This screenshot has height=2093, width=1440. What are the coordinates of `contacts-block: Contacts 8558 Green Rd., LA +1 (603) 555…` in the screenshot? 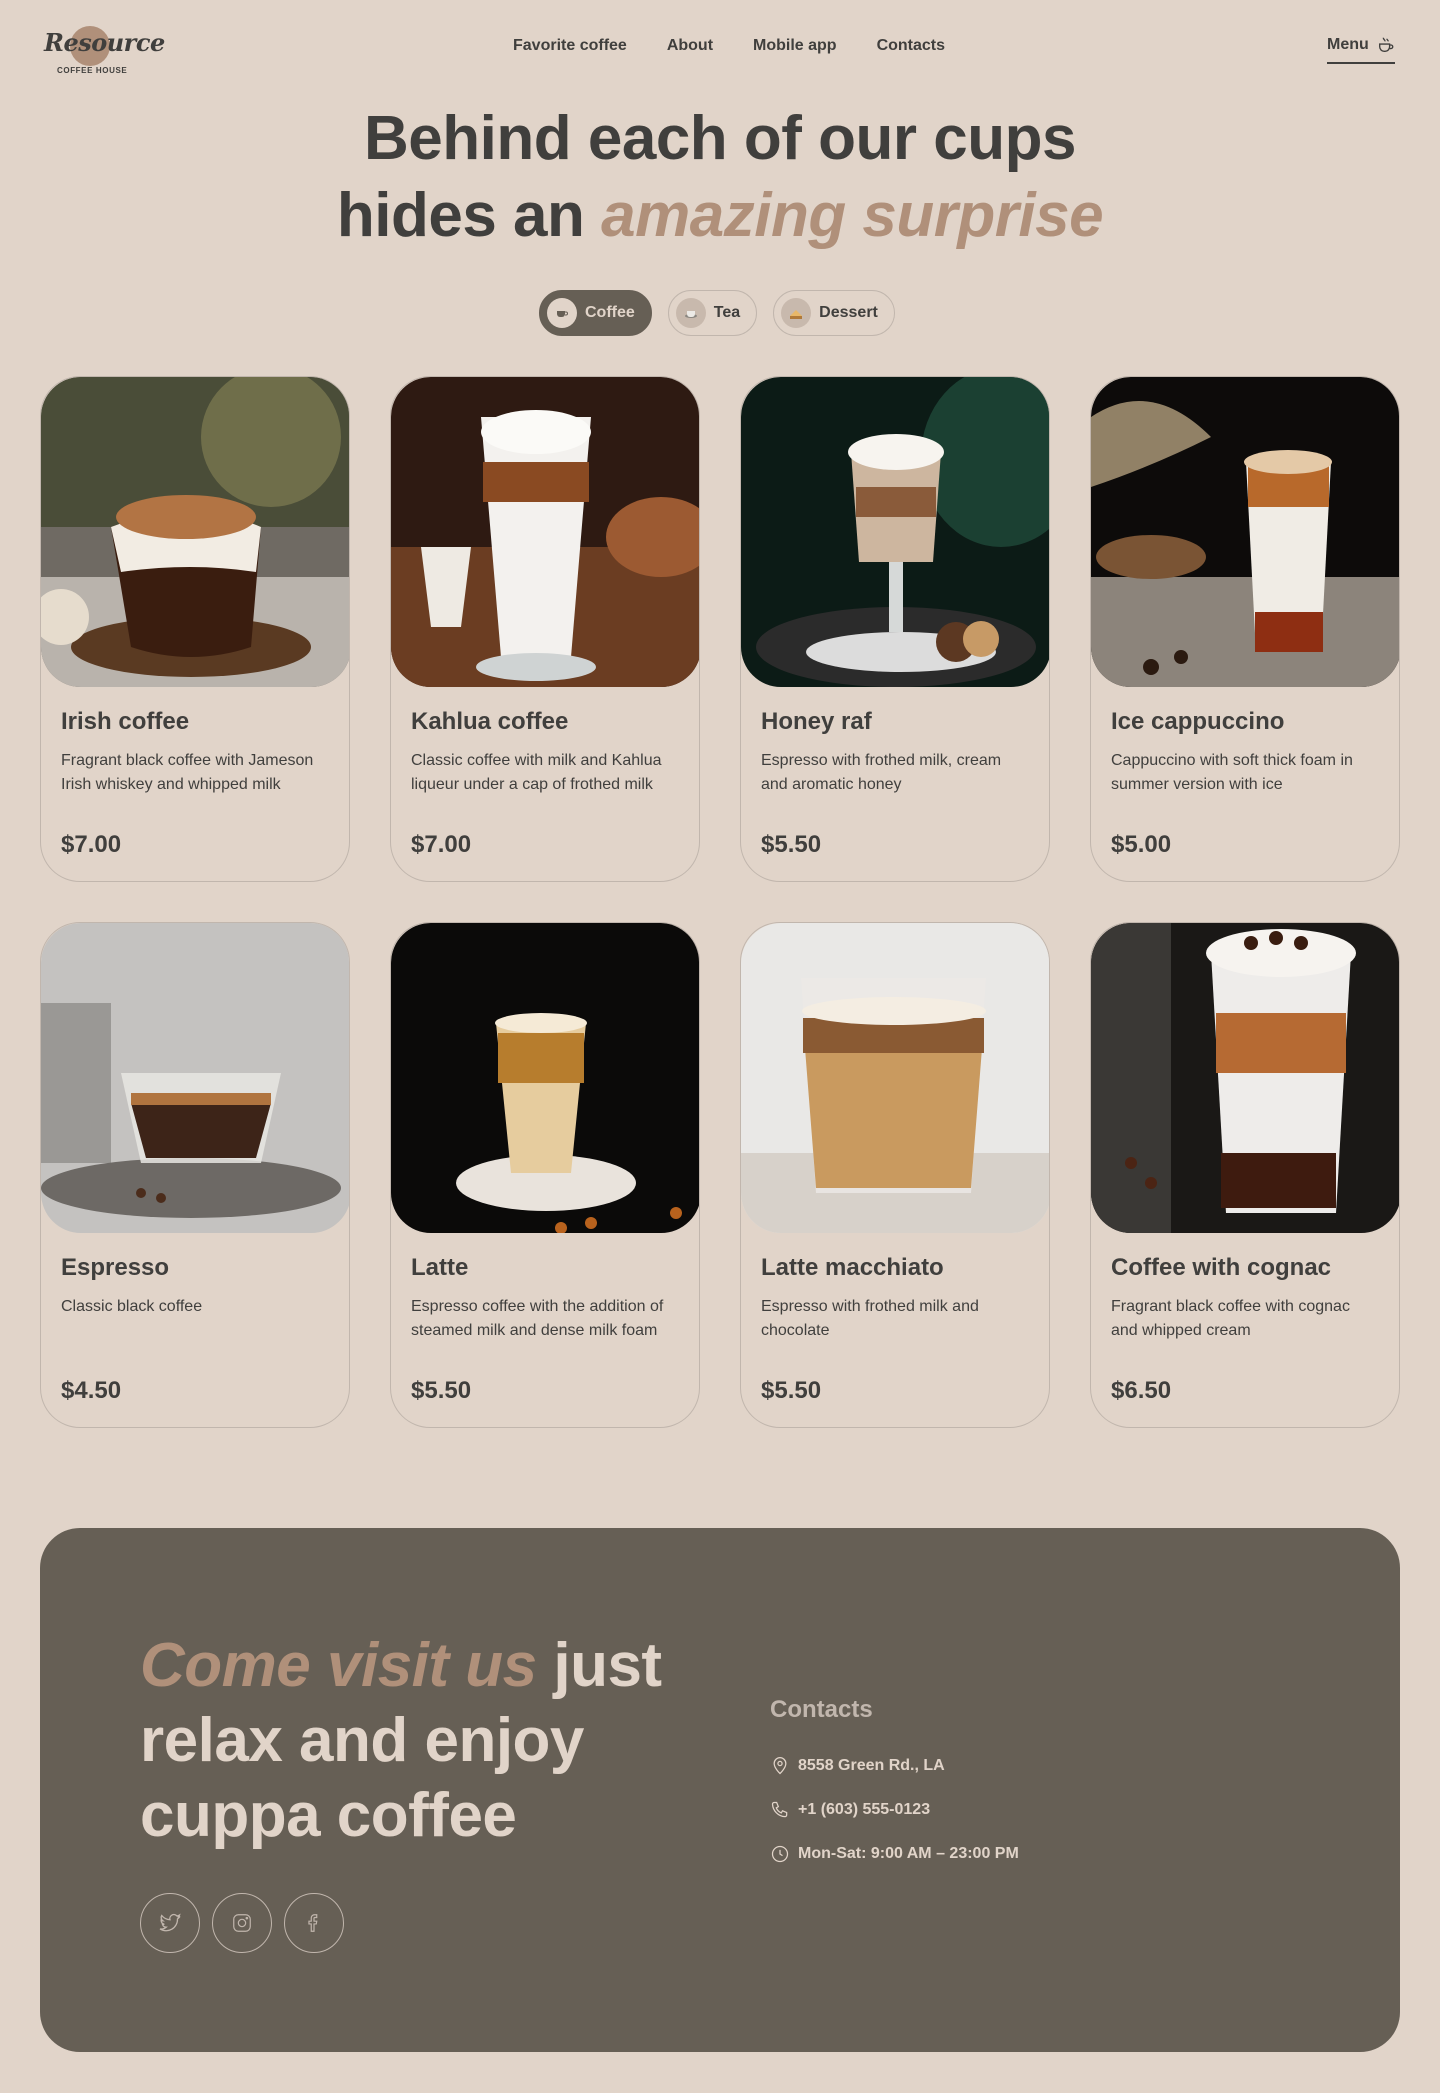 It's located at (894, 1791).